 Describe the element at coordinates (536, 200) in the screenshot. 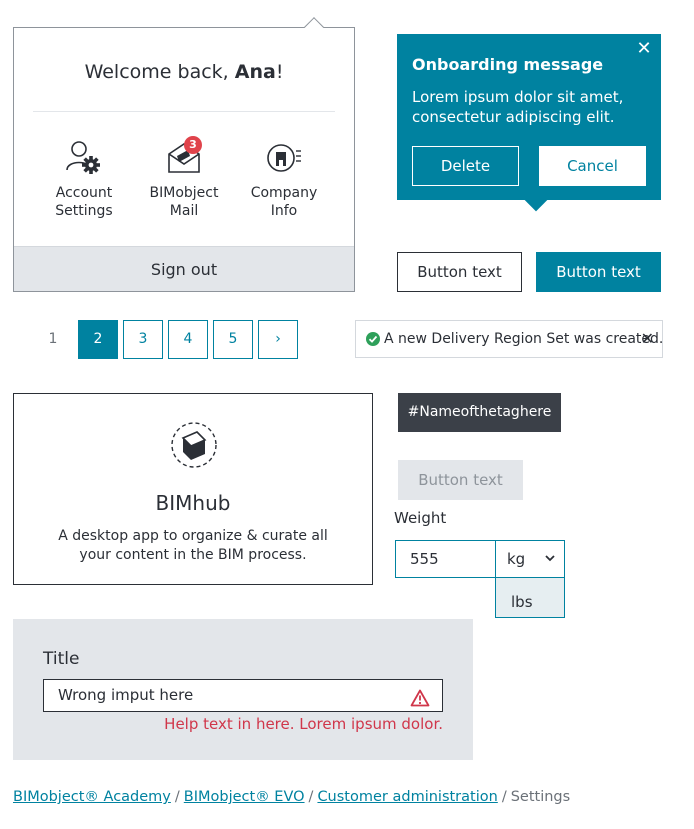

I see `popover-tail` at that location.